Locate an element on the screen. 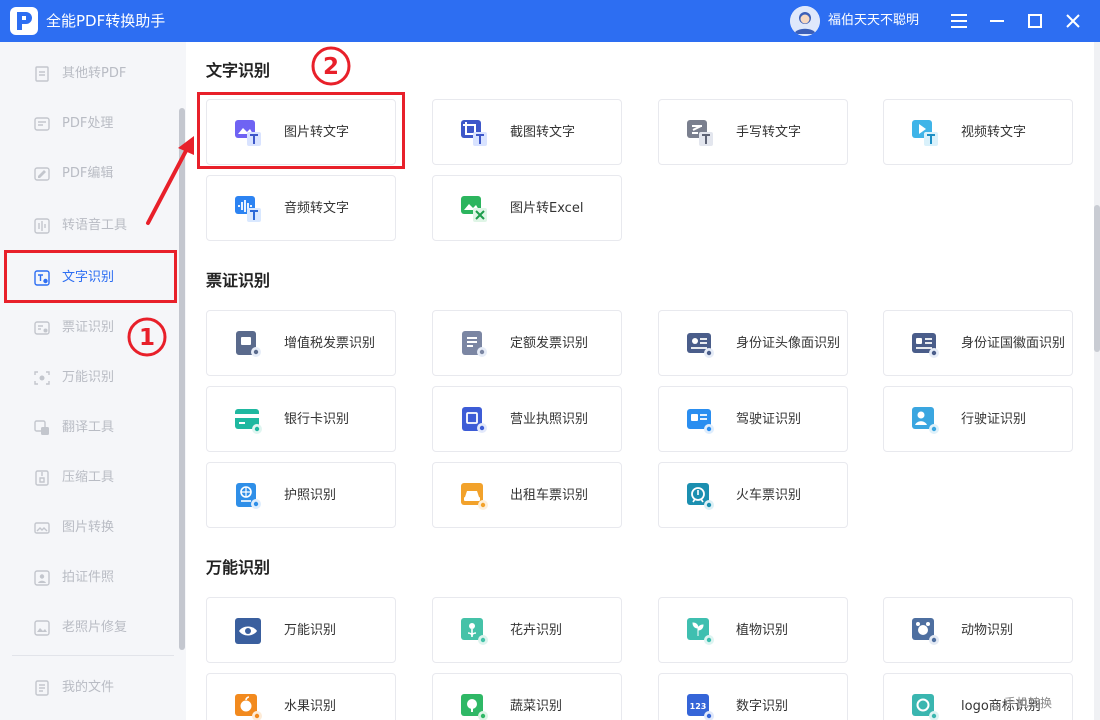 This screenshot has width=1100, height=720. id-card-front-card: 身份证头像面识别 is located at coordinates (753, 343).